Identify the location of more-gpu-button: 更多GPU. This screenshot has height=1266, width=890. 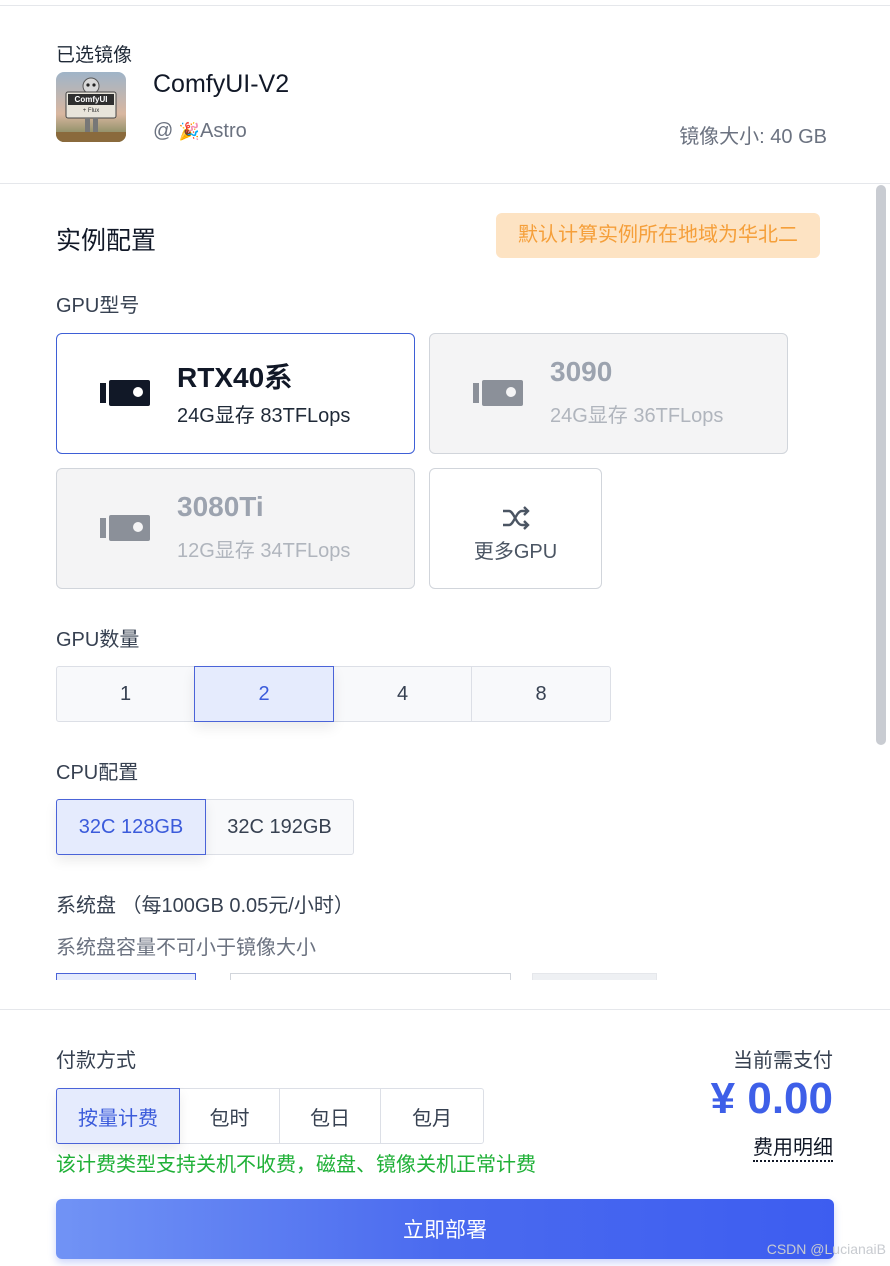
(515, 528).